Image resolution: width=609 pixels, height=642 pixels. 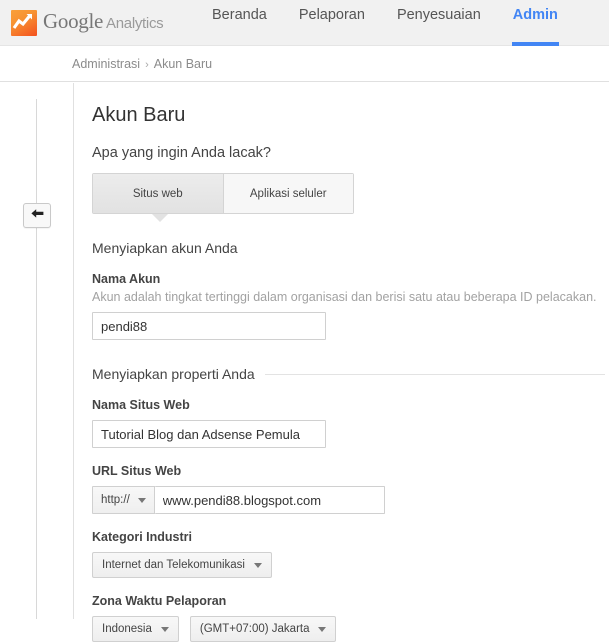 I want to click on logo-google-text: Google, so click(x=73, y=21).